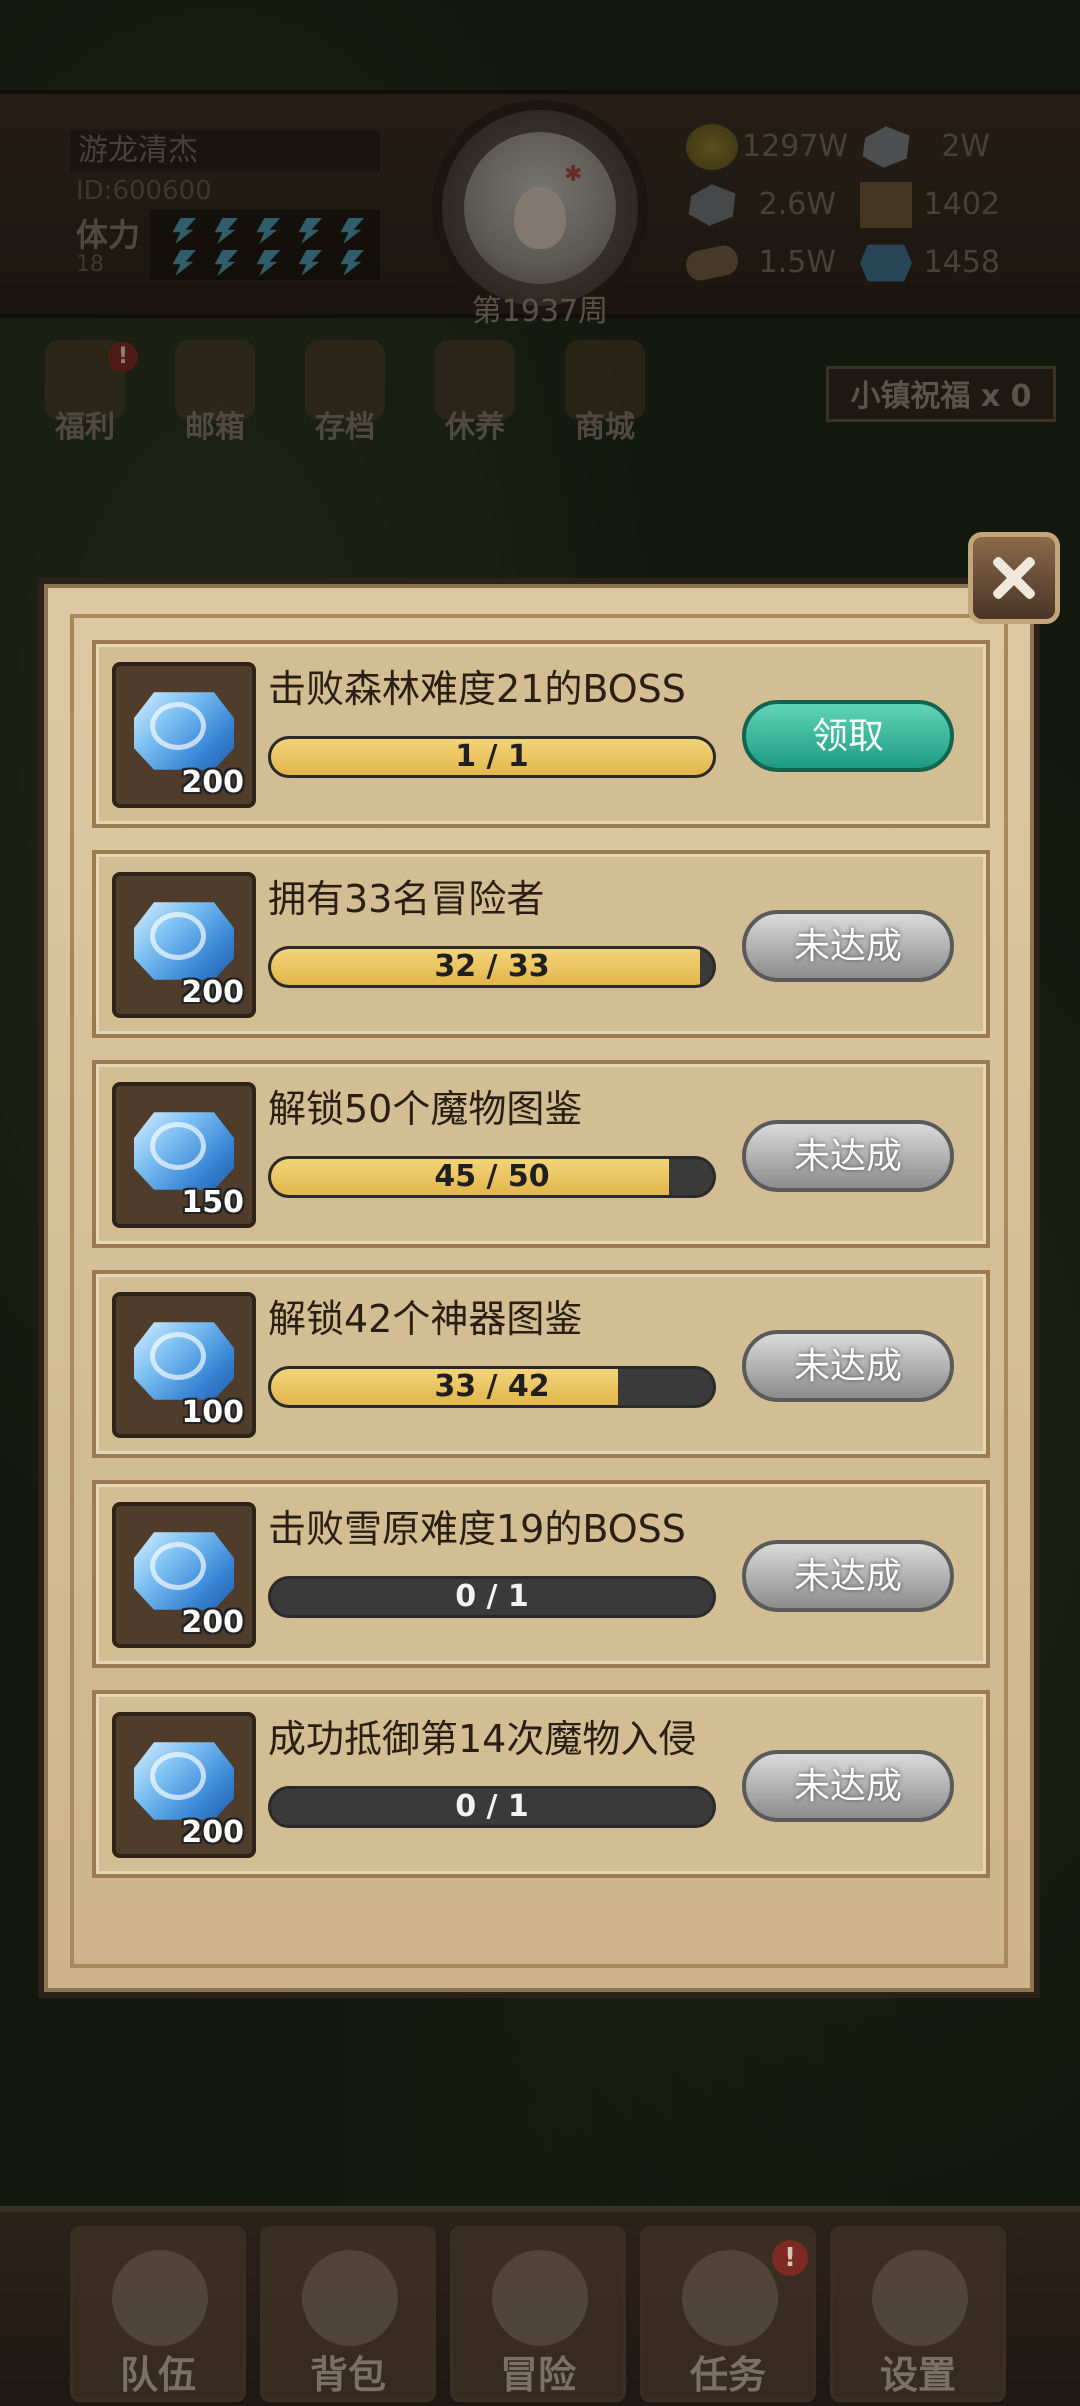 This screenshot has width=1080, height=2406. What do you see at coordinates (160, 2298) in the screenshot?
I see `helmet-icon` at bounding box center [160, 2298].